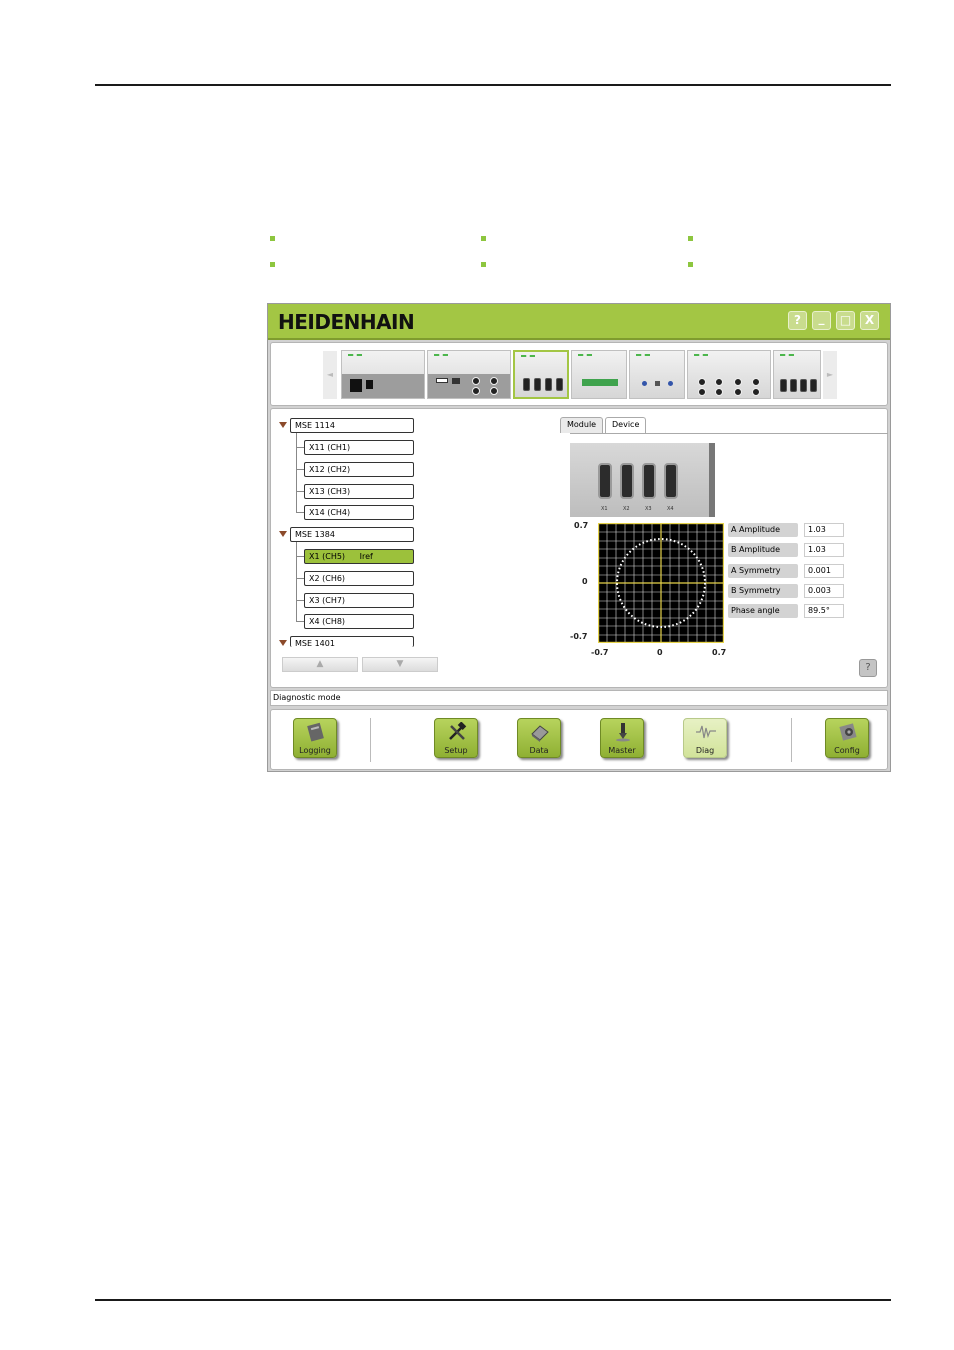 The height and width of the screenshot is (1350, 954). I want to click on module-io, so click(599, 374).